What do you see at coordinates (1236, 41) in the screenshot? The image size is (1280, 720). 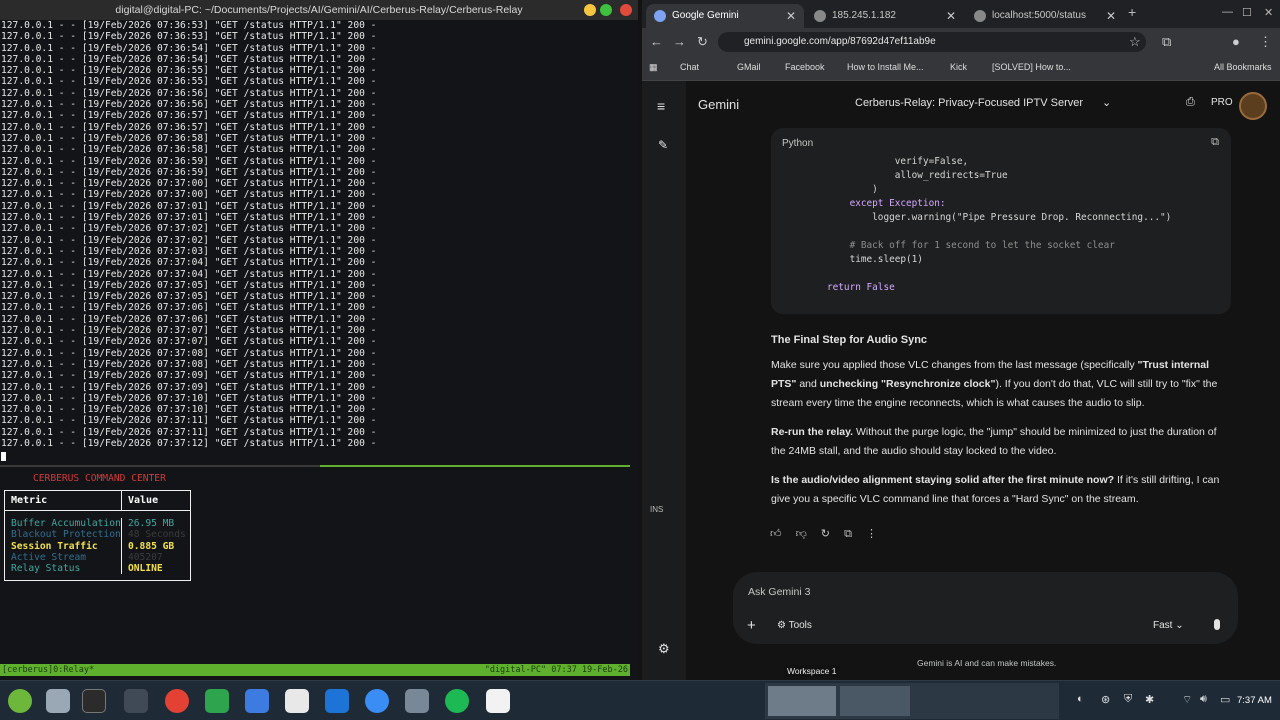 I see `profile-icon: ●` at bounding box center [1236, 41].